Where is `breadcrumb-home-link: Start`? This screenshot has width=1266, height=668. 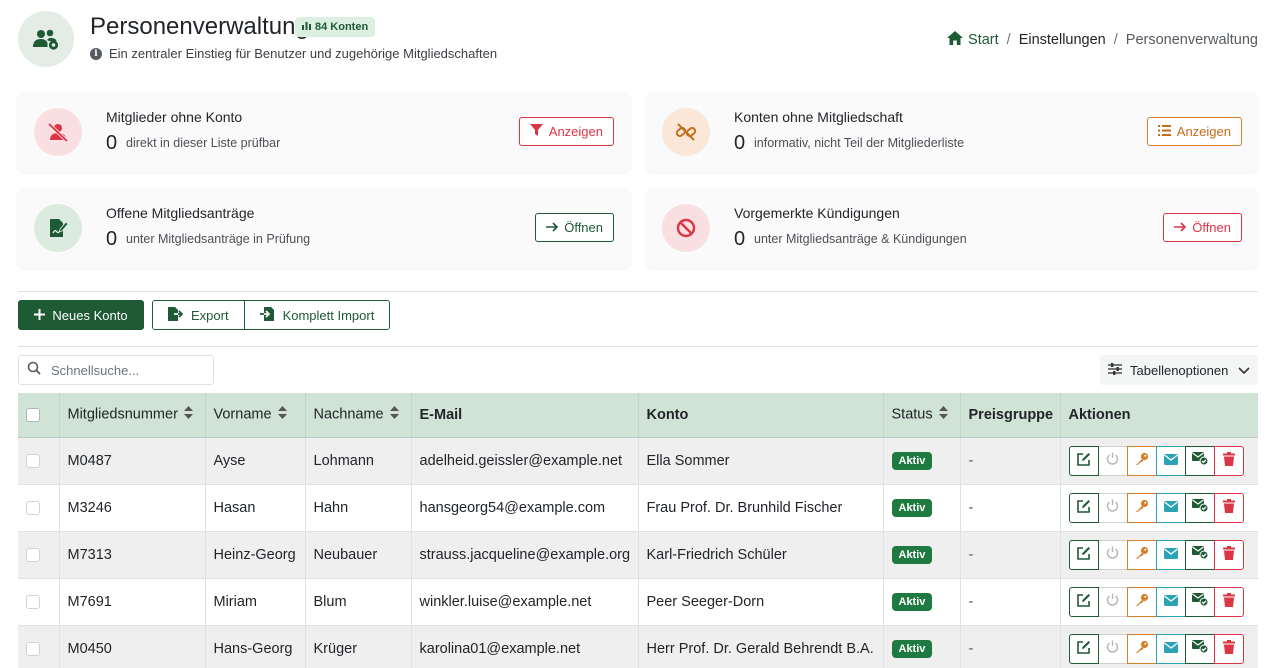 breadcrumb-home-link: Start is located at coordinates (973, 40).